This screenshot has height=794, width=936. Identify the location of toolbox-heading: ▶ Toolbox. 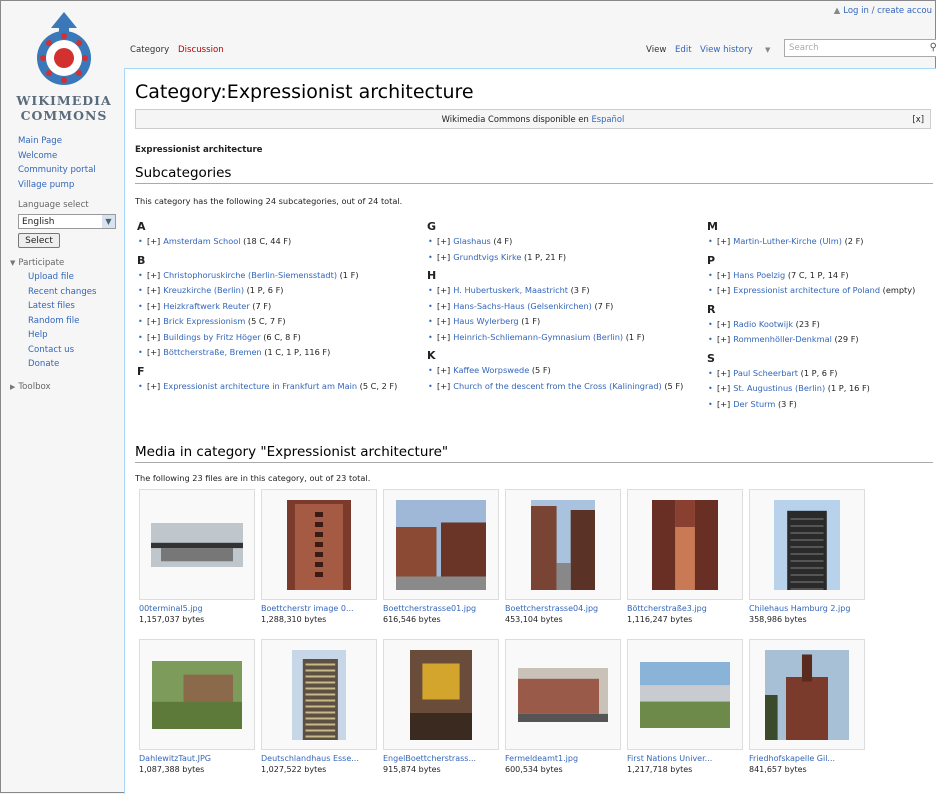
(62, 387).